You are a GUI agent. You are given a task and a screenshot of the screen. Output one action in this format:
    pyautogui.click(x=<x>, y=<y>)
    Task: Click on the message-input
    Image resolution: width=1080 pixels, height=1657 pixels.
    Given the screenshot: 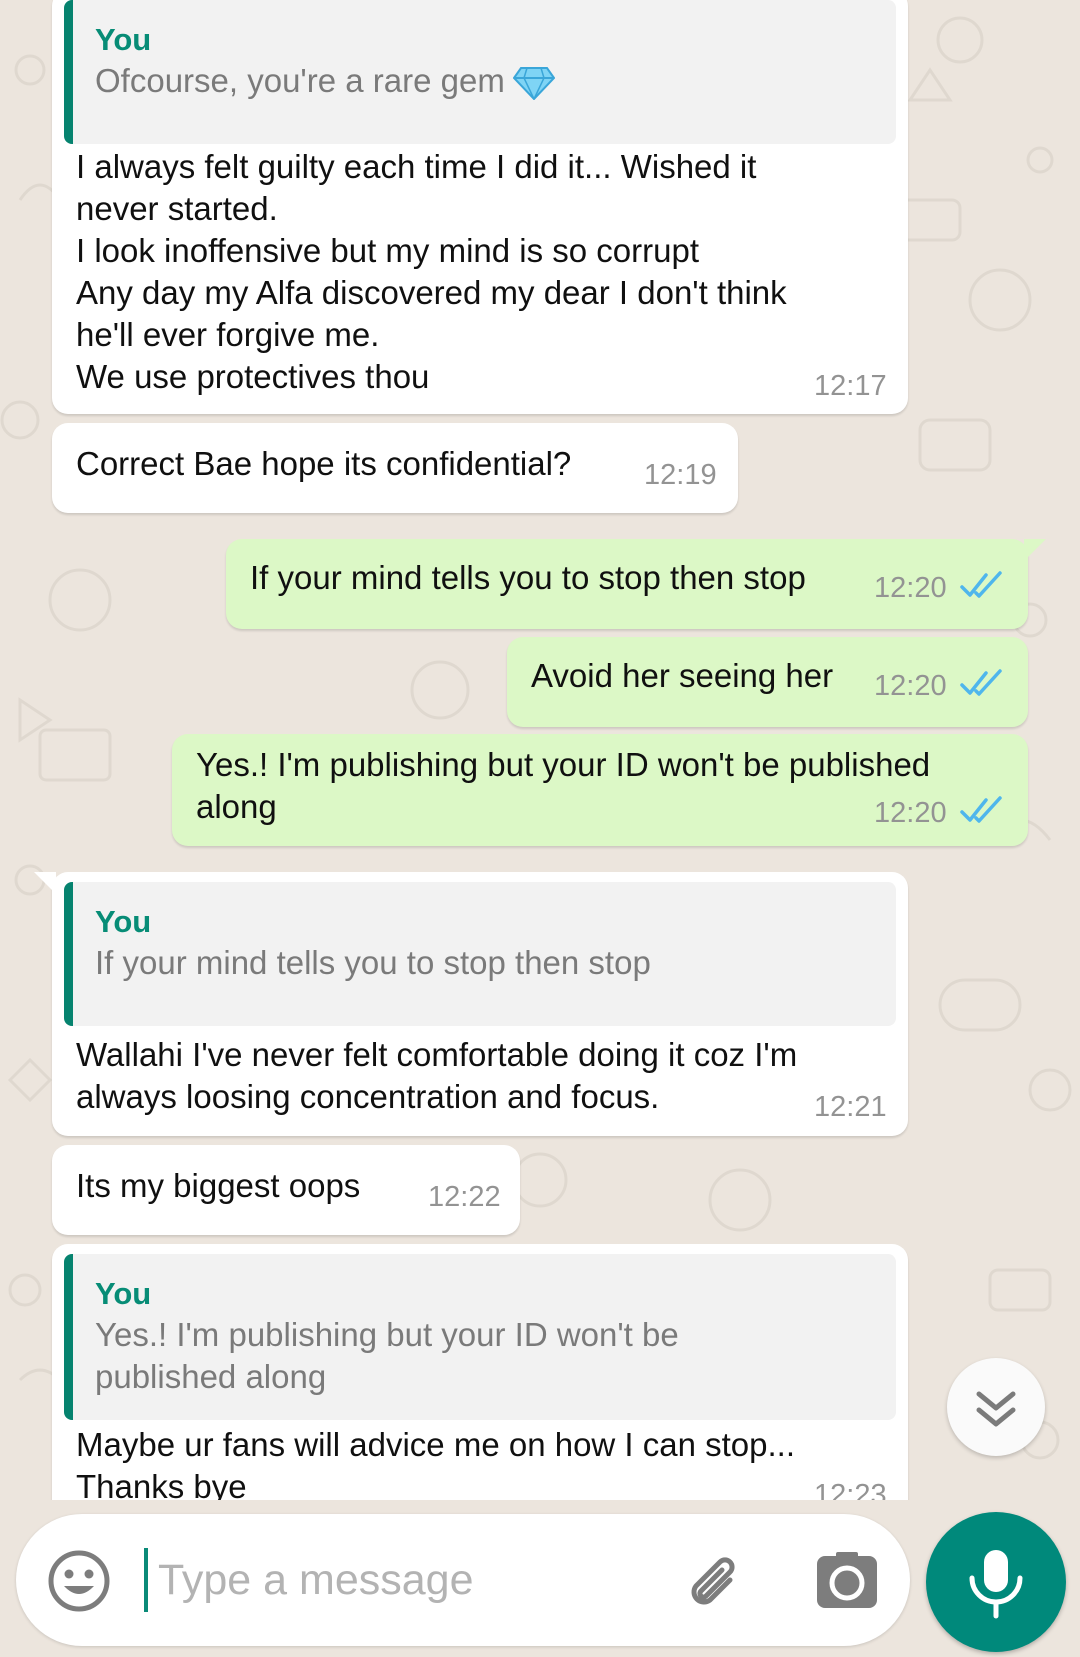 What is the action you would take?
    pyautogui.click(x=411, y=1580)
    